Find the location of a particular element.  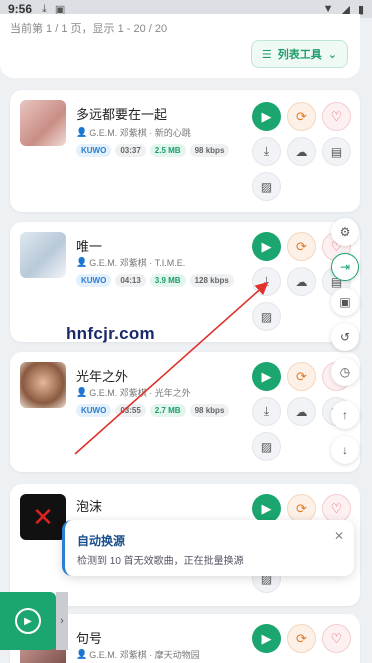

folder-plus-icon: ▣ is located at coordinates (345, 302).